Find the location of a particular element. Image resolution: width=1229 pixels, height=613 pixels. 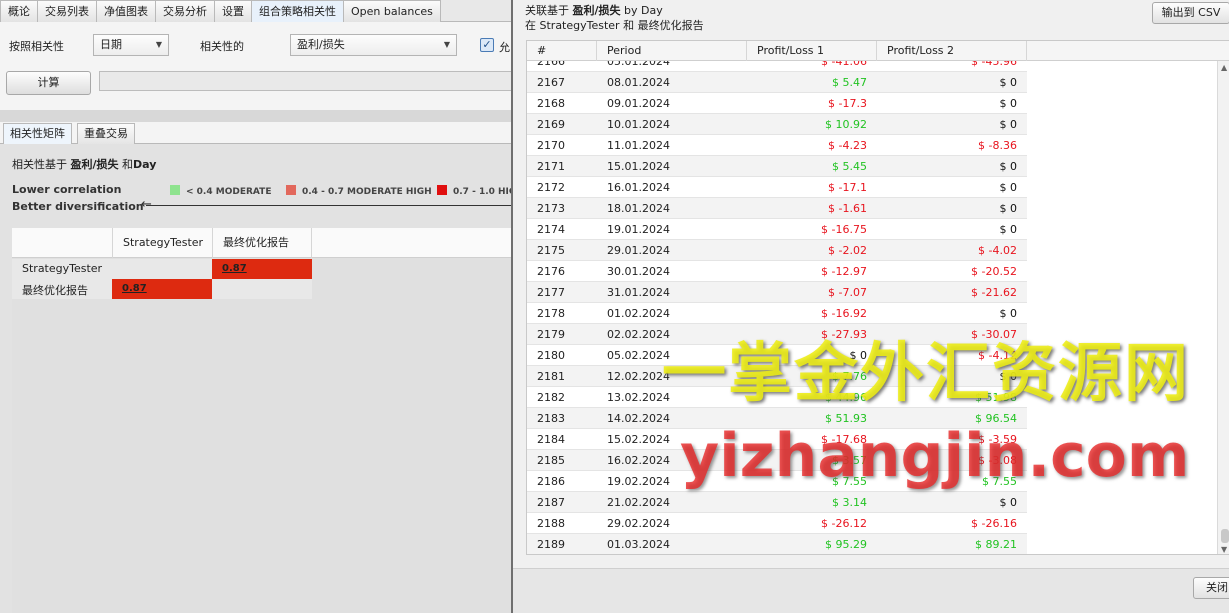

table-row: 2178 01.02.2024 $ -16.92 $ 0 is located at coordinates (777, 313).